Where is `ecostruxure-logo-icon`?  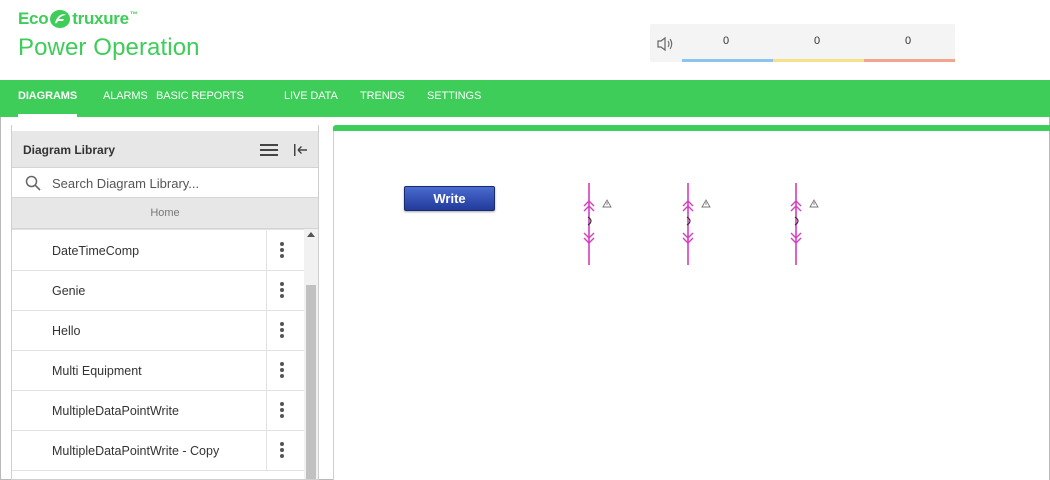 ecostruxure-logo-icon is located at coordinates (60, 19).